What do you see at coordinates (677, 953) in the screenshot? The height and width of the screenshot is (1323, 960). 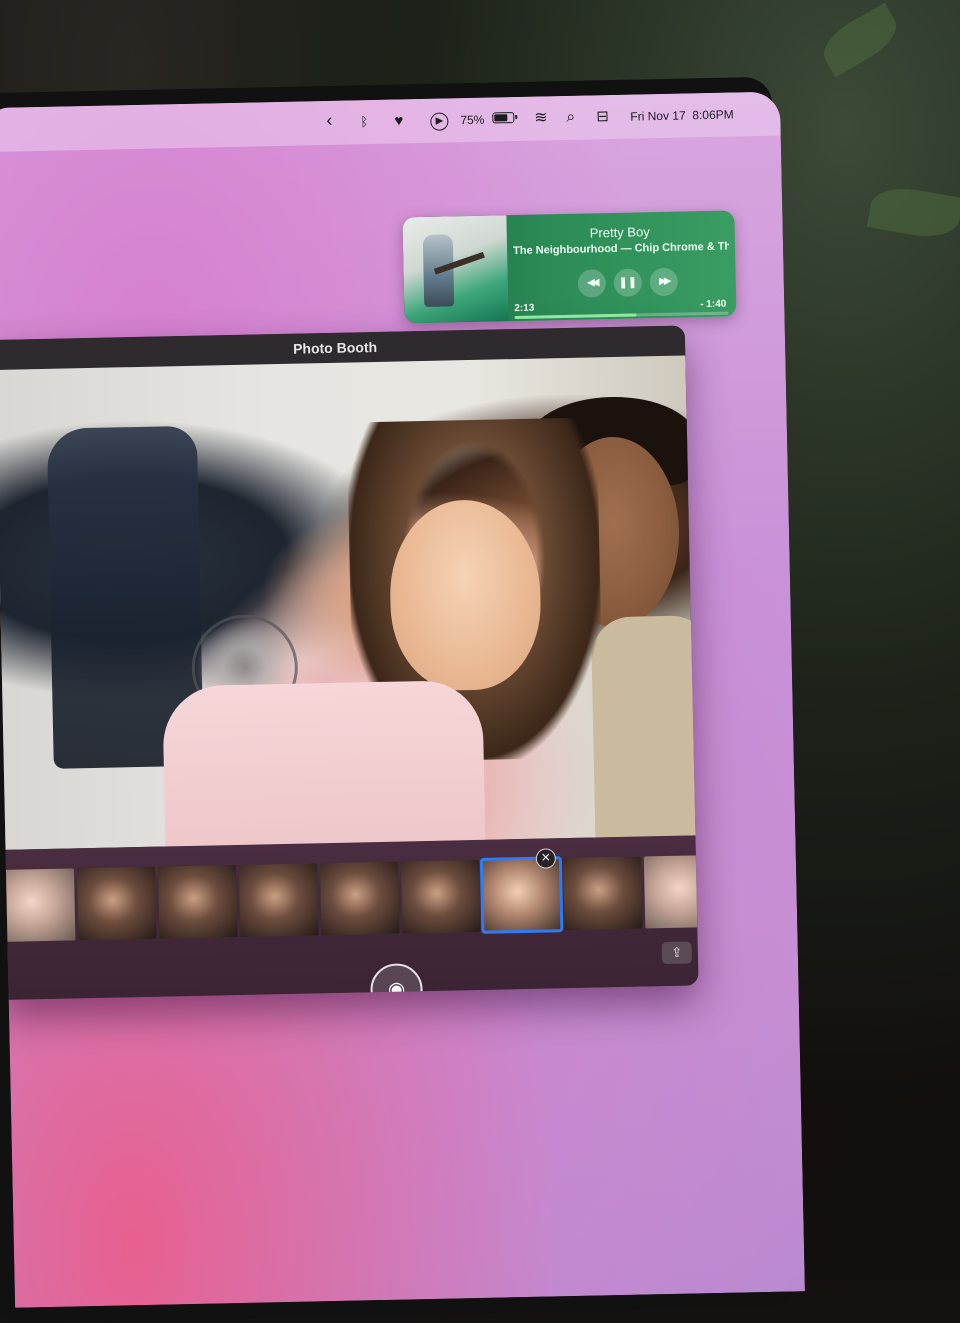 I see `share-button: ⇪` at bounding box center [677, 953].